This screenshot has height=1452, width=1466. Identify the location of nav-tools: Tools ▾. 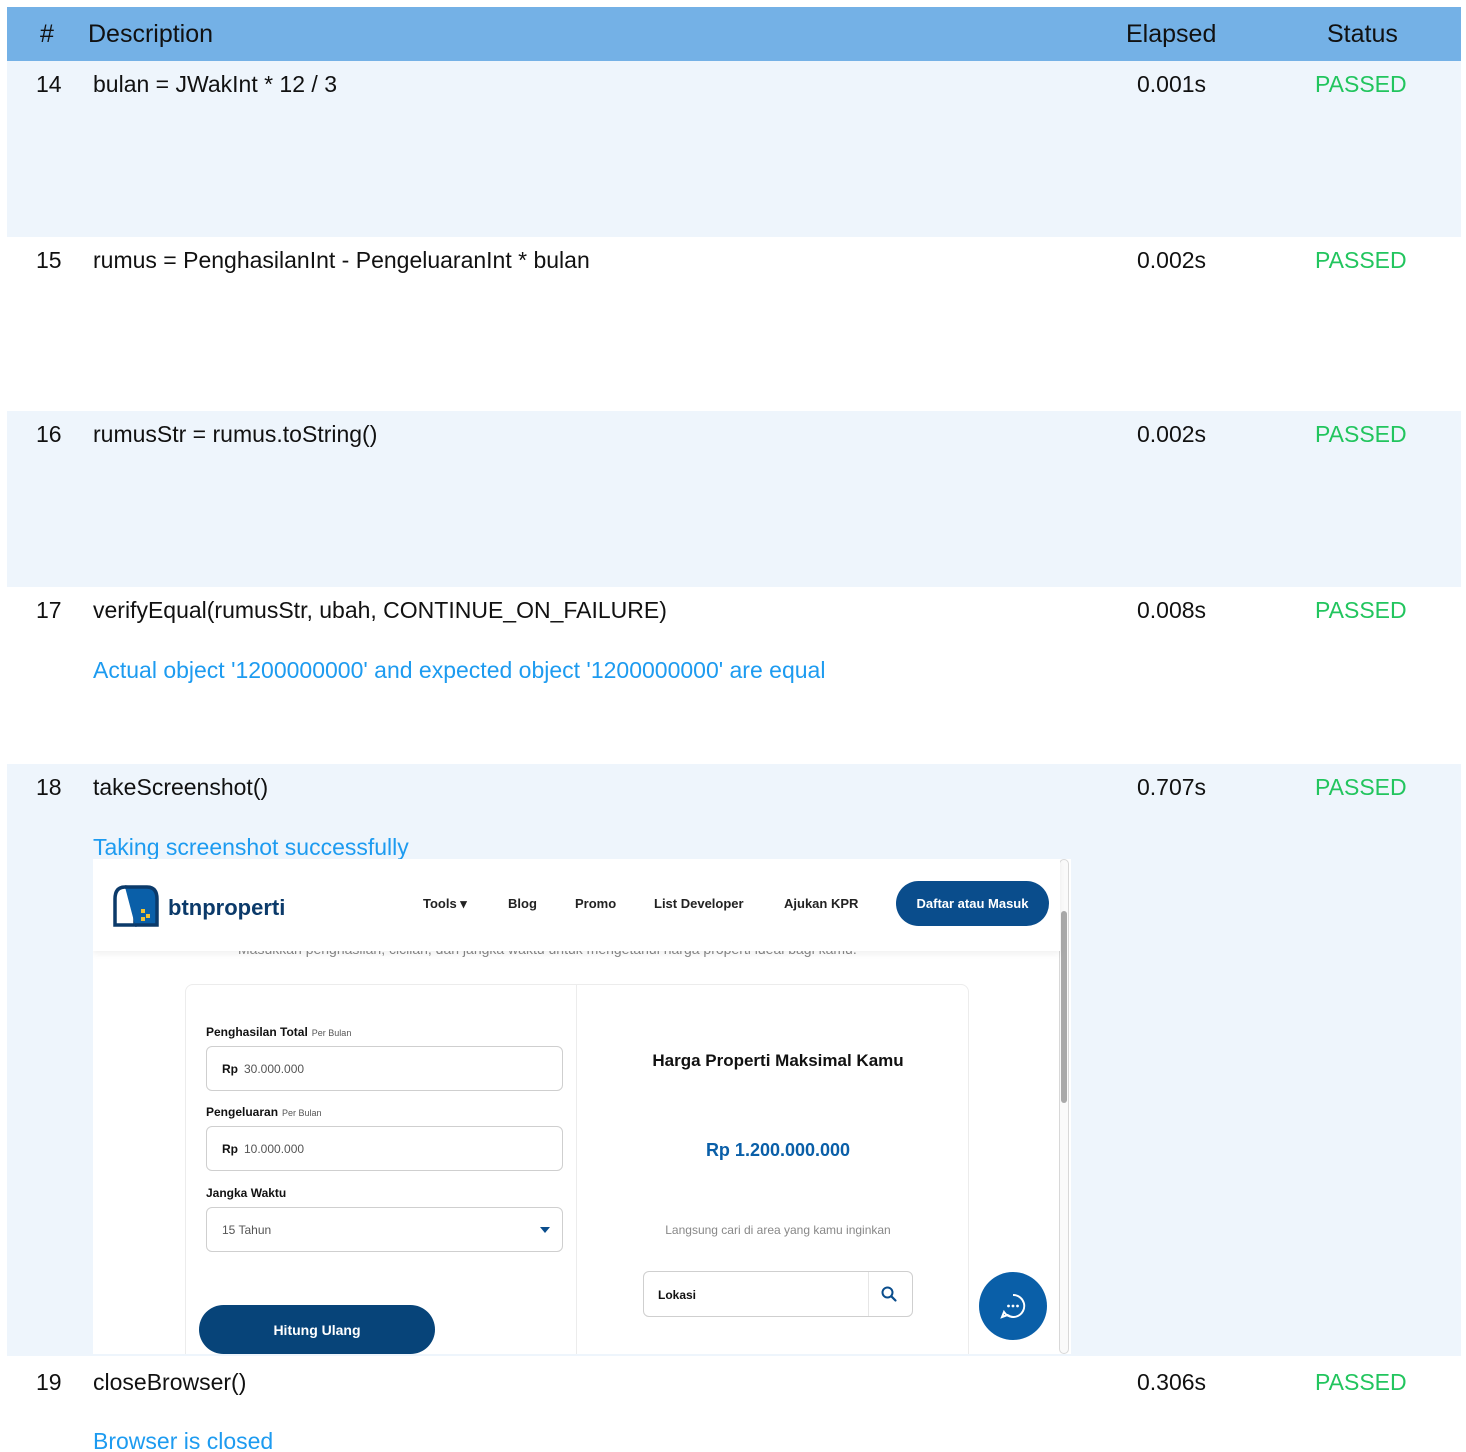
(445, 904).